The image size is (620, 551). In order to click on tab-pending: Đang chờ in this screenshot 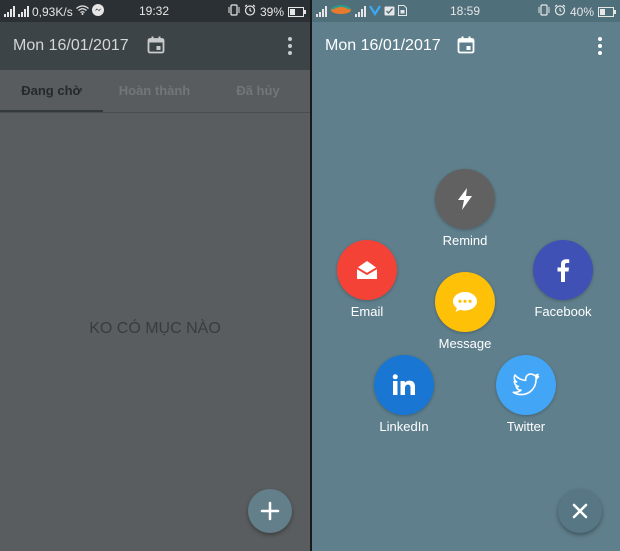, I will do `click(51, 91)`.